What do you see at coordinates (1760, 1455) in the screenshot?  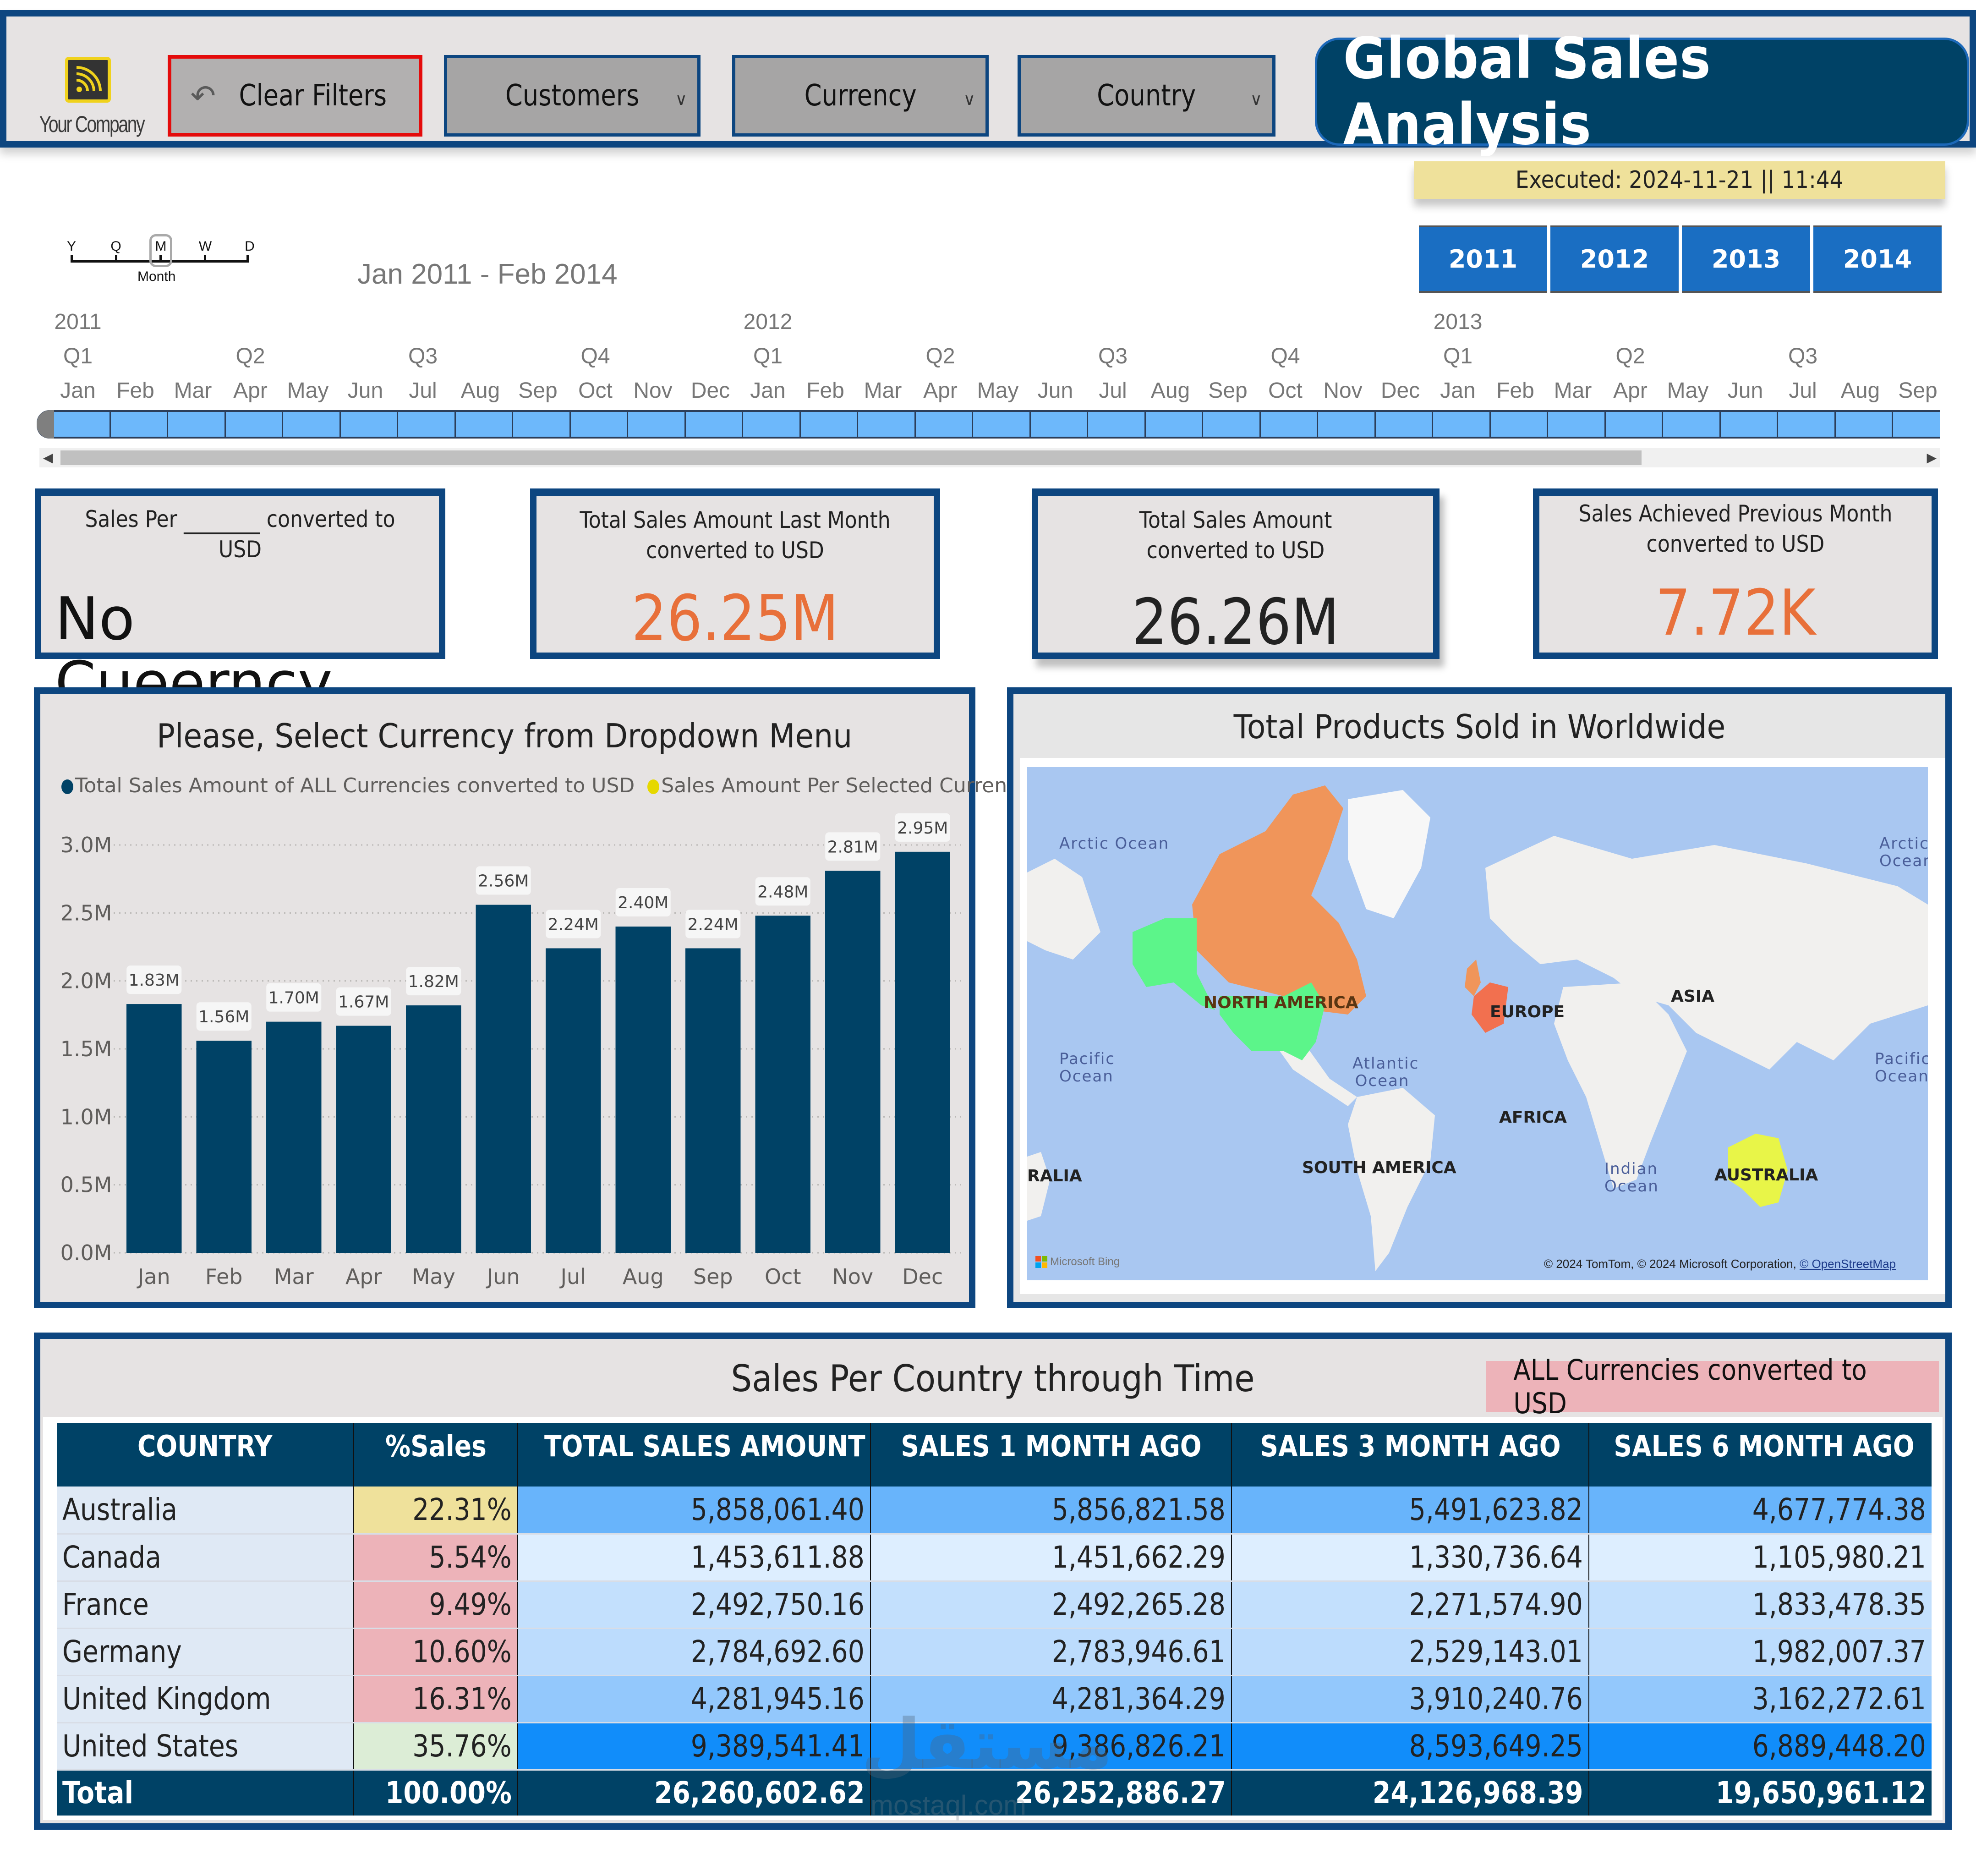 I see `column-header-sales-6-month: SALES 6 MONTH AGO` at bounding box center [1760, 1455].